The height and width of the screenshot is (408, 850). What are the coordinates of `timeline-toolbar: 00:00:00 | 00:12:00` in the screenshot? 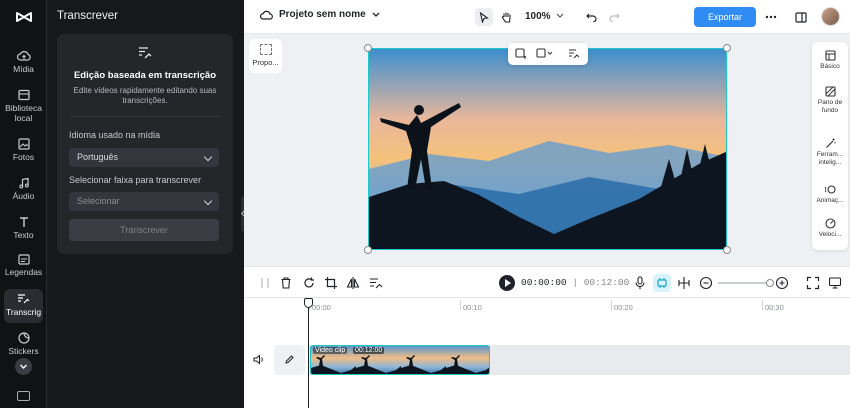 It's located at (547, 282).